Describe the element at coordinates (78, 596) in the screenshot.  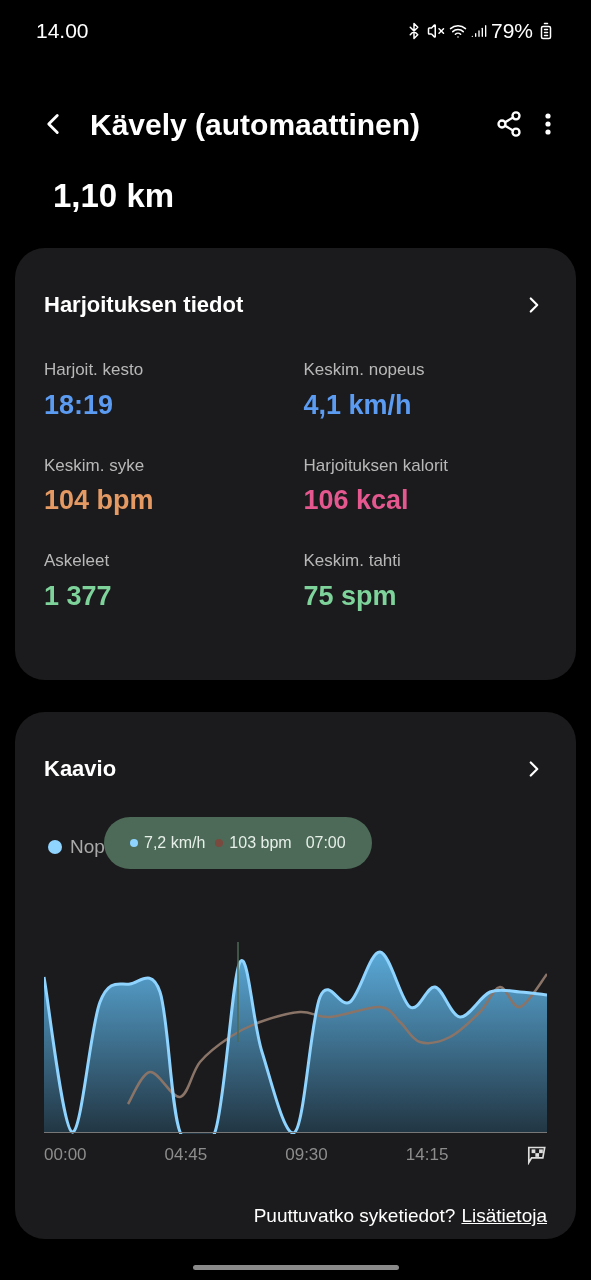
I see `stat-value: 1 377` at that location.